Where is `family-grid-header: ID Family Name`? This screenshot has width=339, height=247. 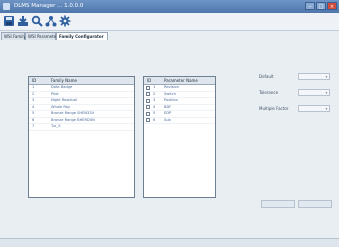 family-grid-header: ID Family Name is located at coordinates (81, 81).